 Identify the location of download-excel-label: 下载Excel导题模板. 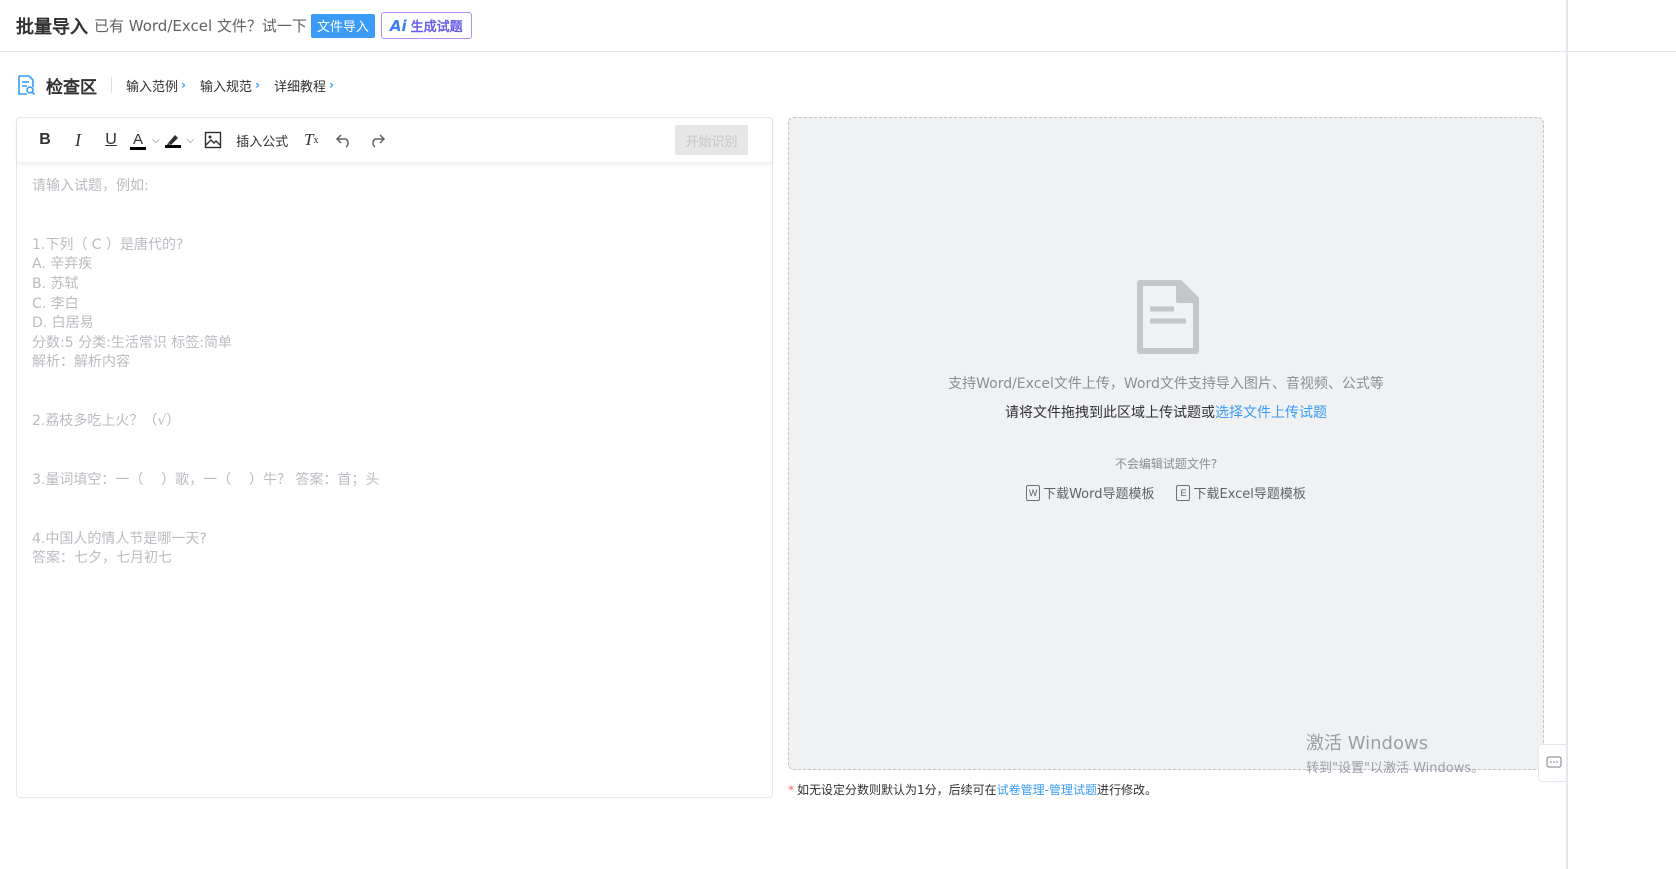
(1249, 494).